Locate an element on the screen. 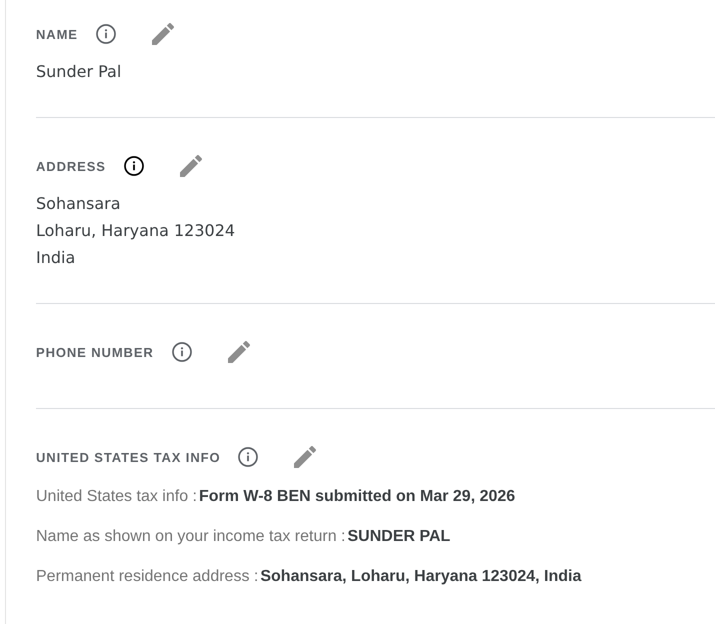  detail-label: Name as shown on your income tax return : is located at coordinates (191, 537).